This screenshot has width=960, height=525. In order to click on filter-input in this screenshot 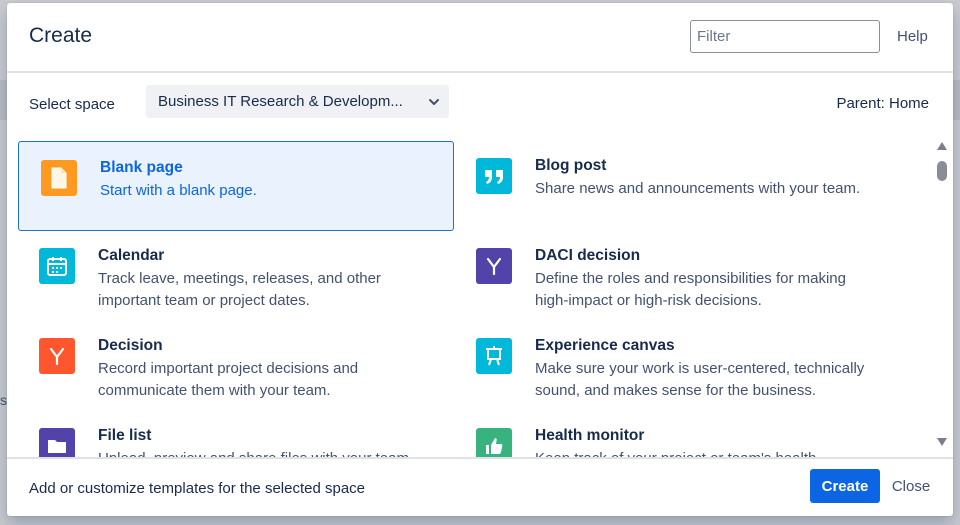, I will do `click(785, 36)`.